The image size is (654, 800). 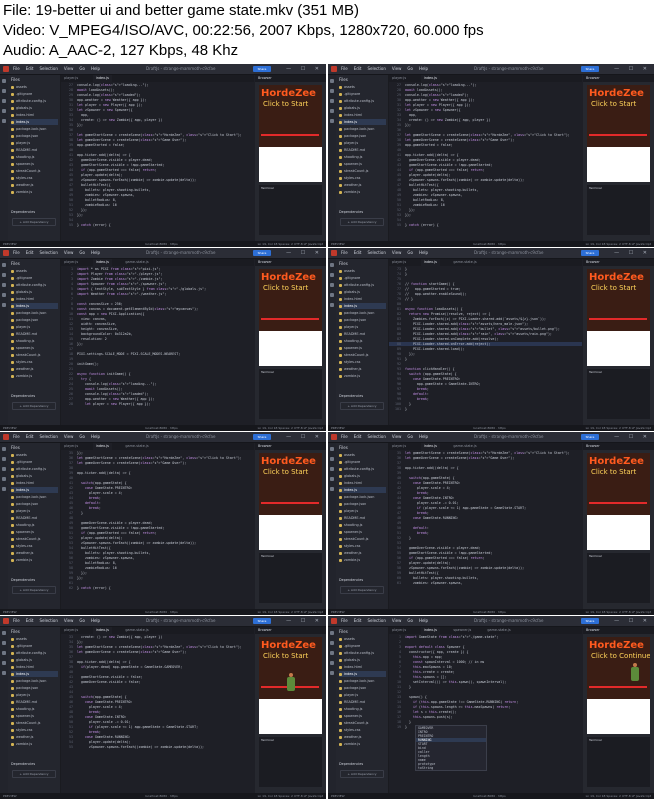 I want to click on code-line: 39 app.ticker.add((delta) => {, so click(x=157, y=473).